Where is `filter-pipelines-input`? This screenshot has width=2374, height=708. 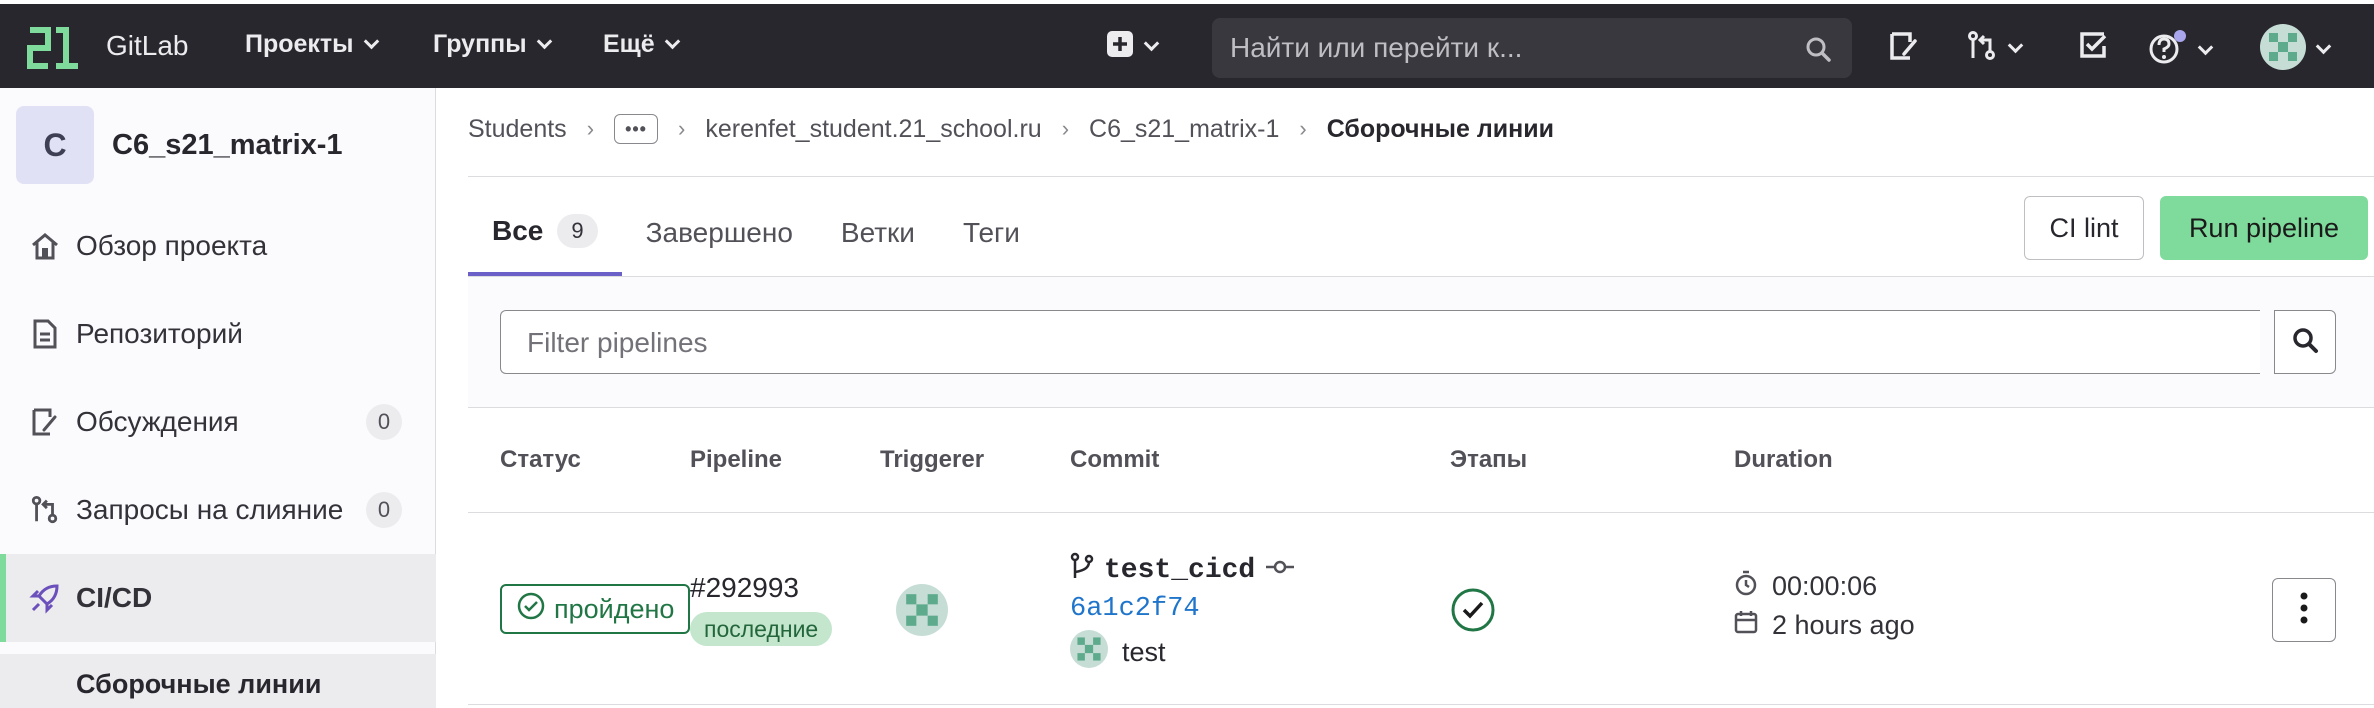 filter-pipelines-input is located at coordinates (1377, 343).